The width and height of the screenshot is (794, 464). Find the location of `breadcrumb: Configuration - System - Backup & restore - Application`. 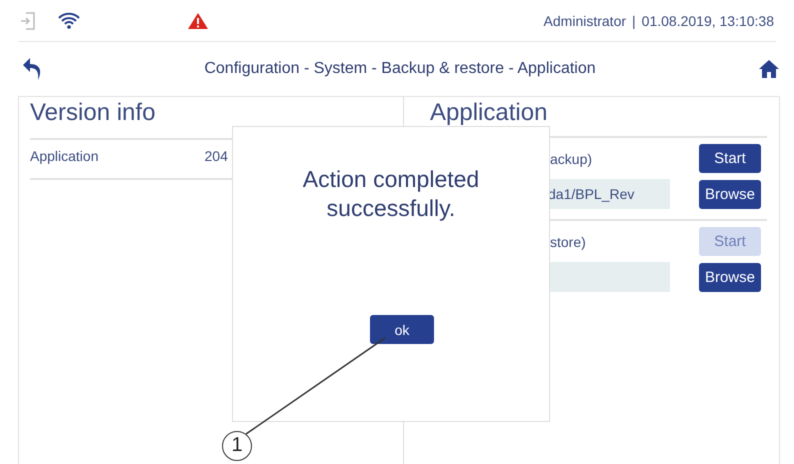

breadcrumb: Configuration - System - Backup & restore - Application is located at coordinates (400, 69).